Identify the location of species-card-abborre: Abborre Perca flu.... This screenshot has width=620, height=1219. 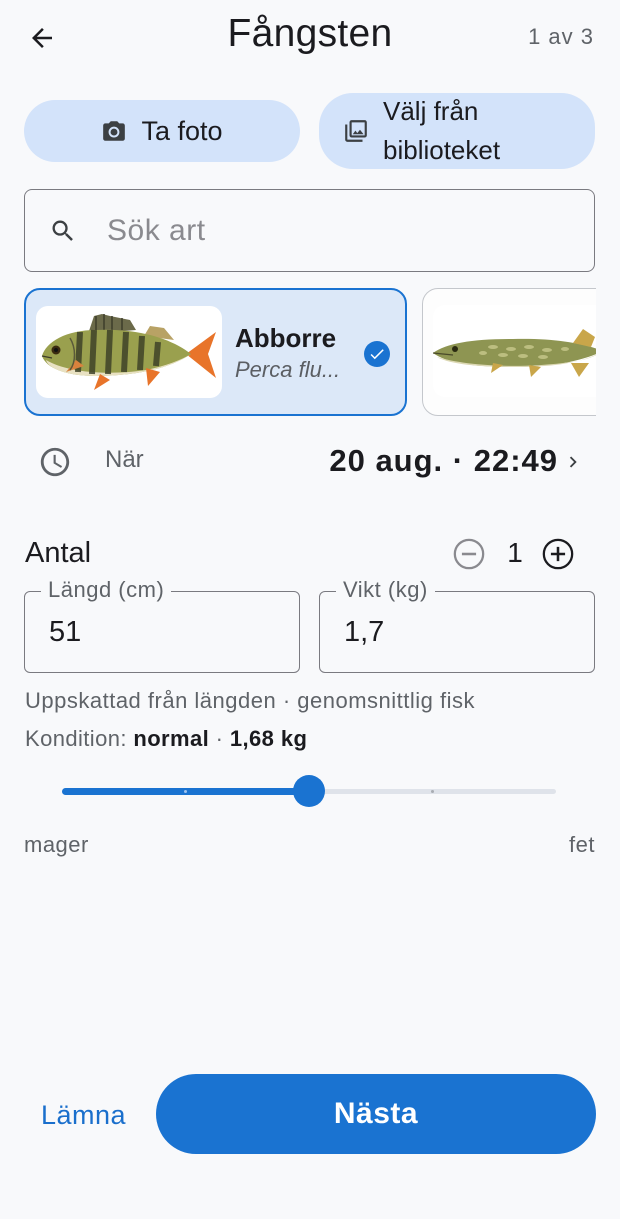
(215, 352).